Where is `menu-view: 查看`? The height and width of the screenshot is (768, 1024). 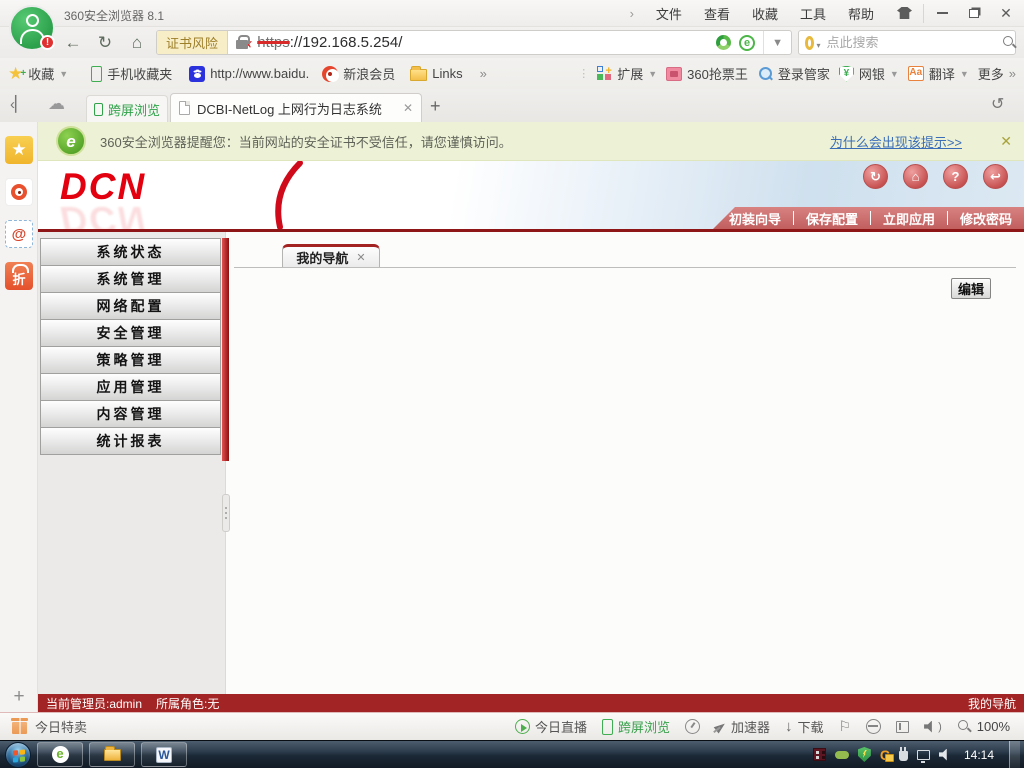 menu-view: 查看 is located at coordinates (717, 13).